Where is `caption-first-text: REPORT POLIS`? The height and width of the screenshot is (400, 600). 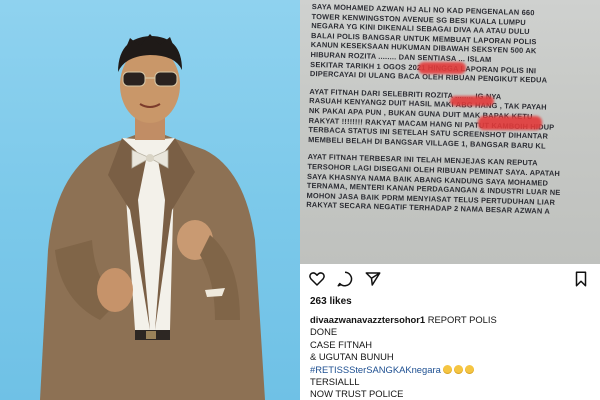 caption-first-text: REPORT POLIS is located at coordinates (461, 319).